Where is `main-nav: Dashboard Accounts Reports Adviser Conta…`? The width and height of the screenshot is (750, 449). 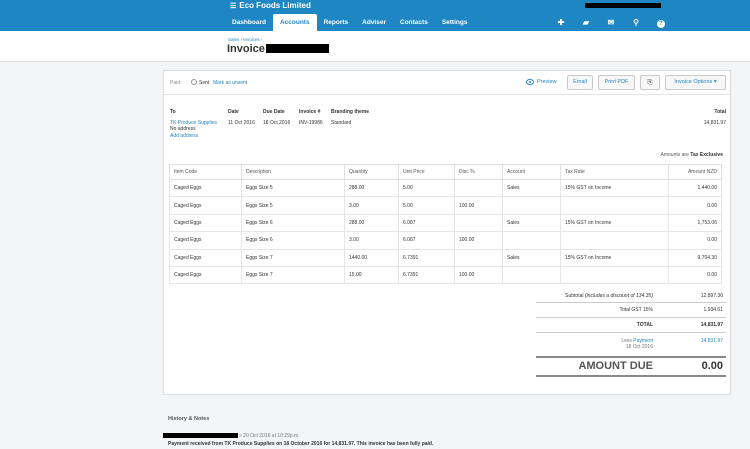
main-nav: Dashboard Accounts Reports Adviser Conta… is located at coordinates (349, 22).